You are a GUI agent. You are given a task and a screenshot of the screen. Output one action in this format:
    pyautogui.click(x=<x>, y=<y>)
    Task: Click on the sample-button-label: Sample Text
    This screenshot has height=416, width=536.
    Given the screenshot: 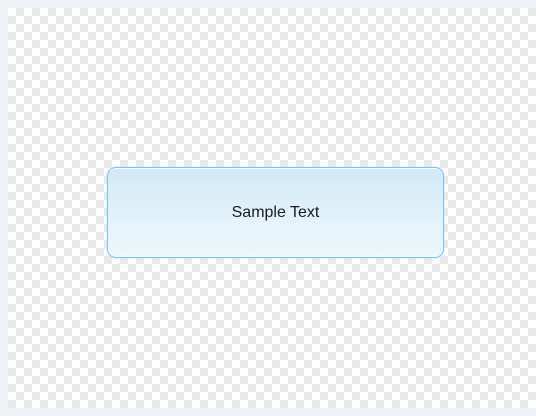 What is the action you would take?
    pyautogui.click(x=275, y=212)
    